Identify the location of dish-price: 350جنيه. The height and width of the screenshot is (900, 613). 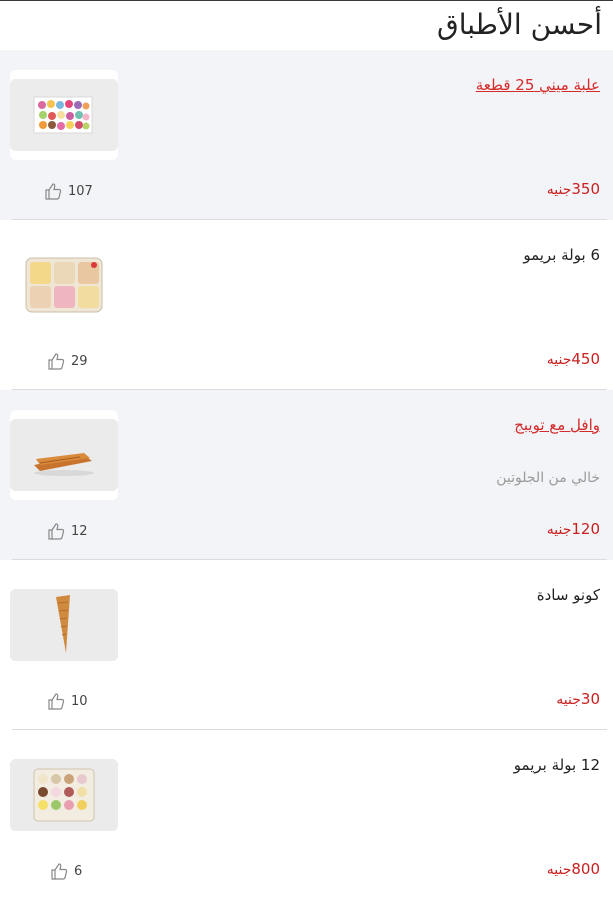
(573, 189).